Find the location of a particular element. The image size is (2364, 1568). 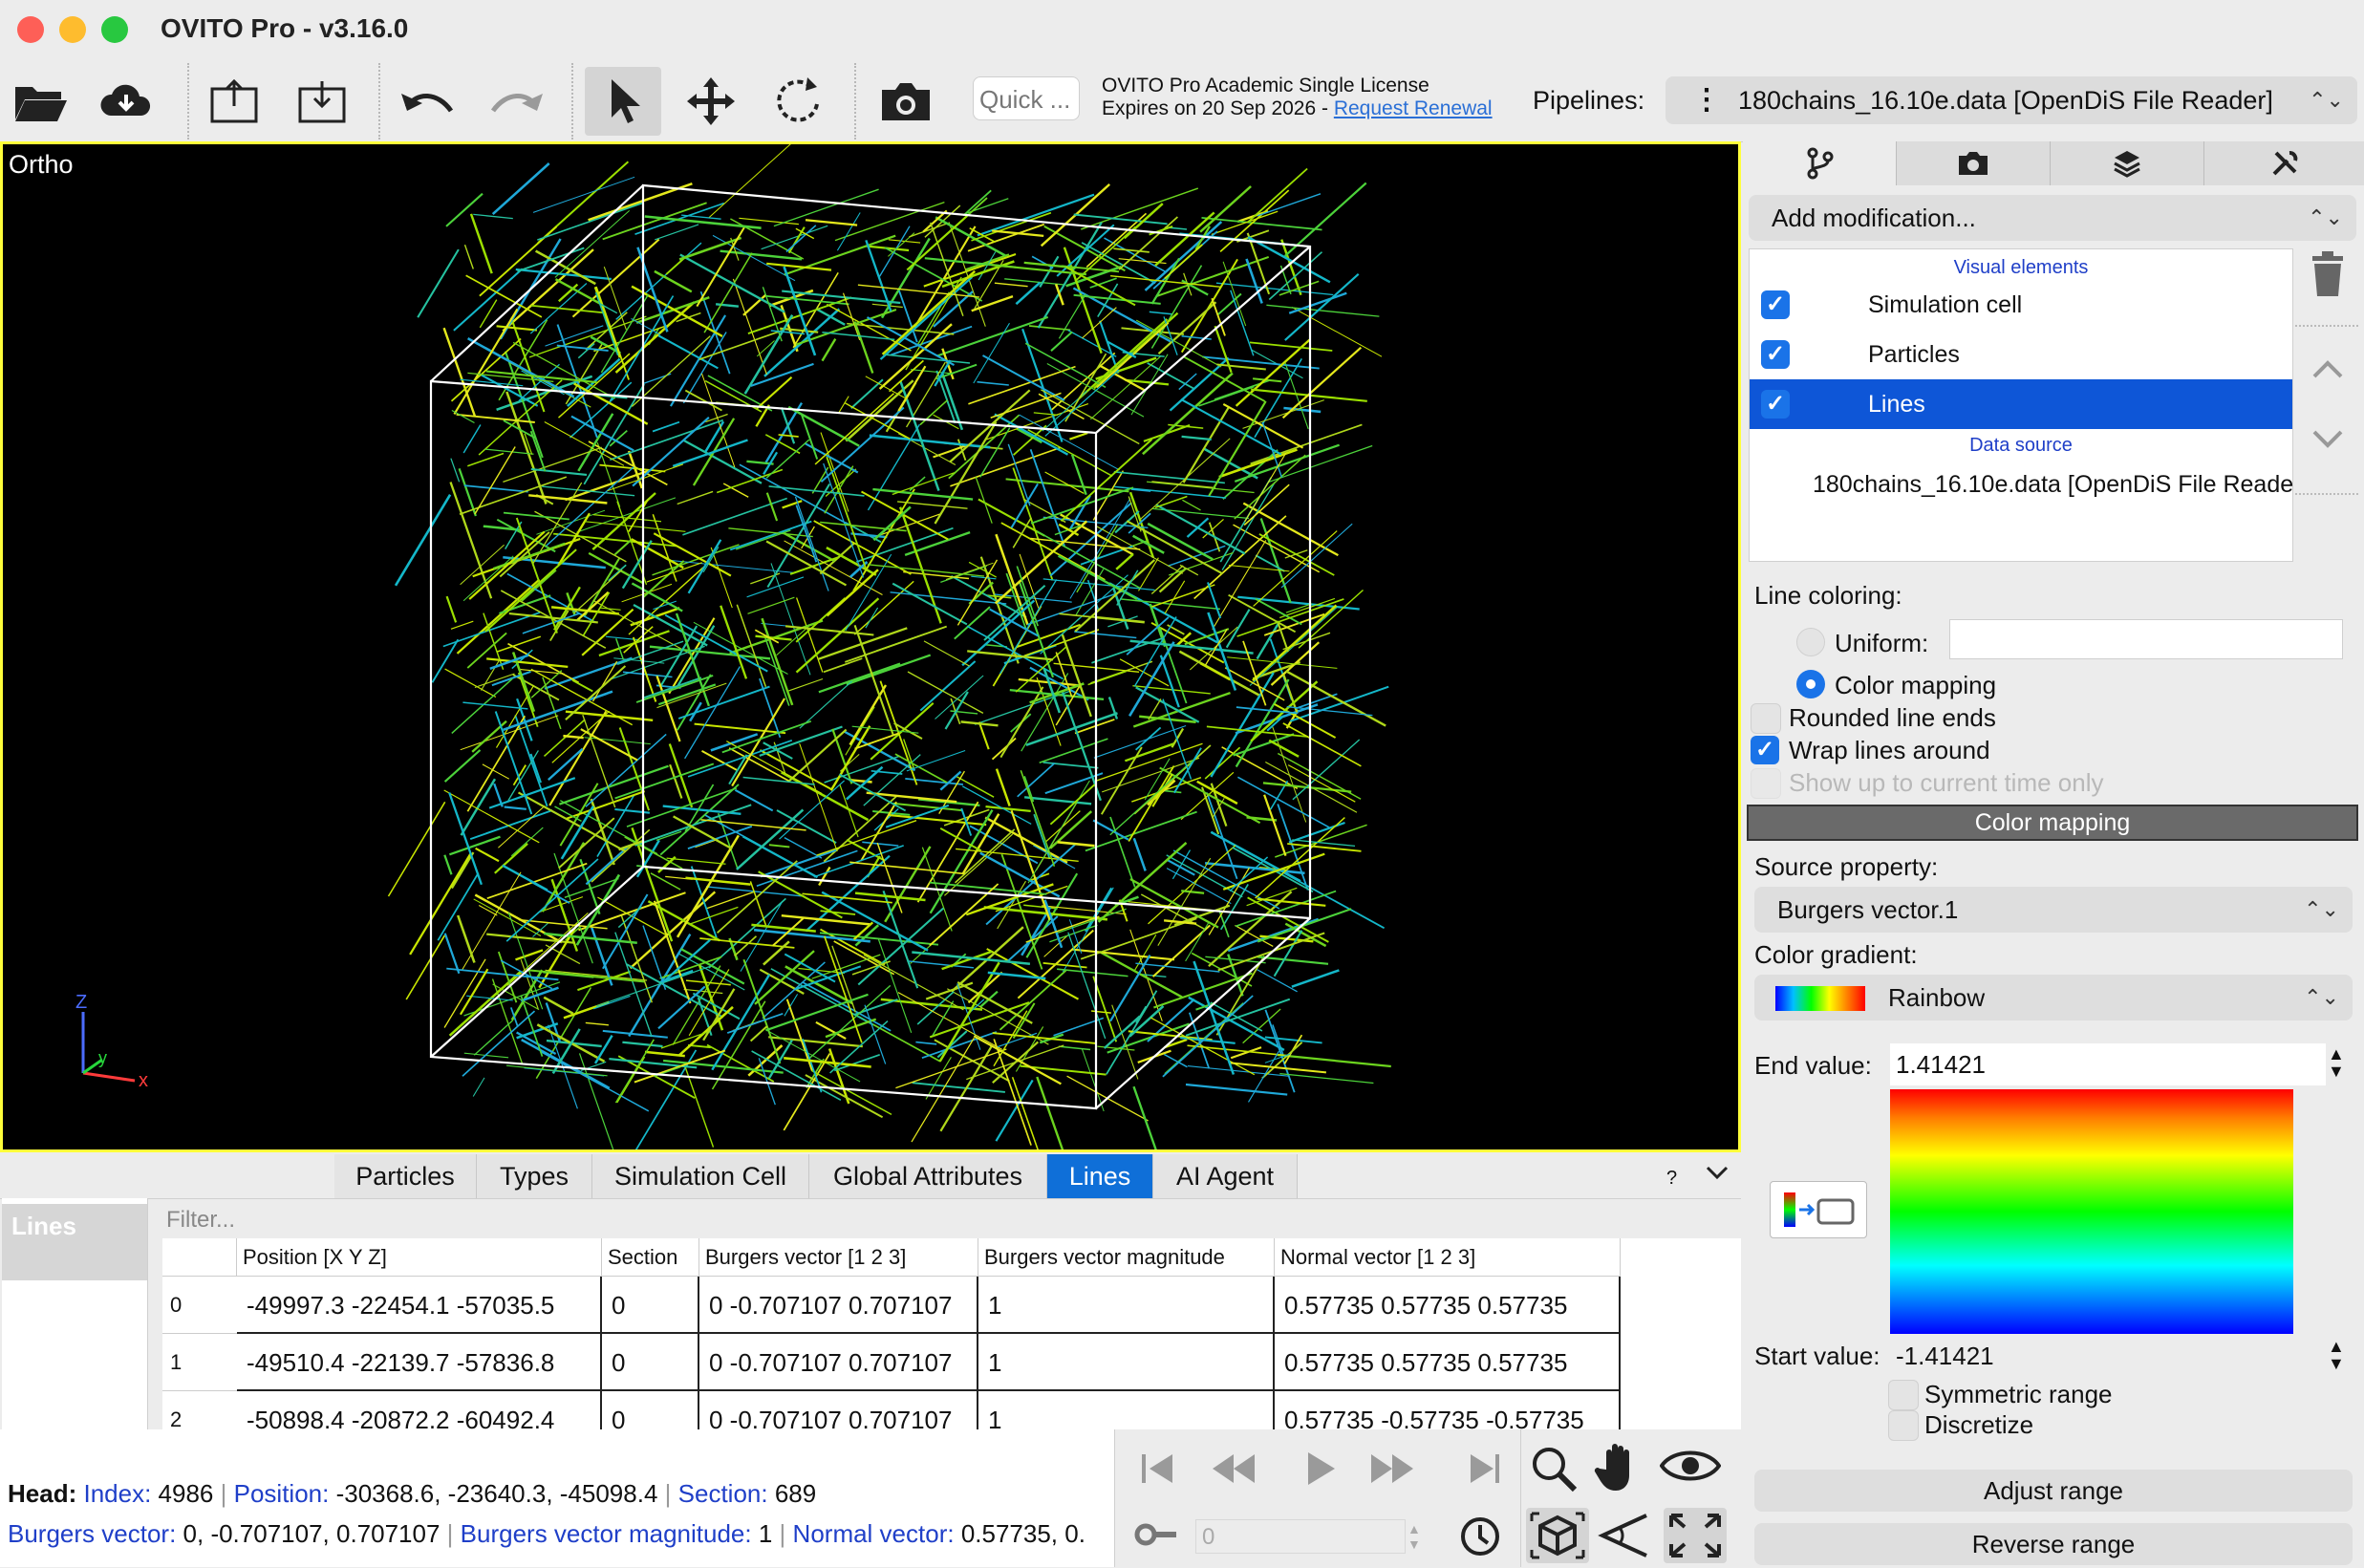

column-header-position: Position [X Y Z] is located at coordinates (419, 1258).